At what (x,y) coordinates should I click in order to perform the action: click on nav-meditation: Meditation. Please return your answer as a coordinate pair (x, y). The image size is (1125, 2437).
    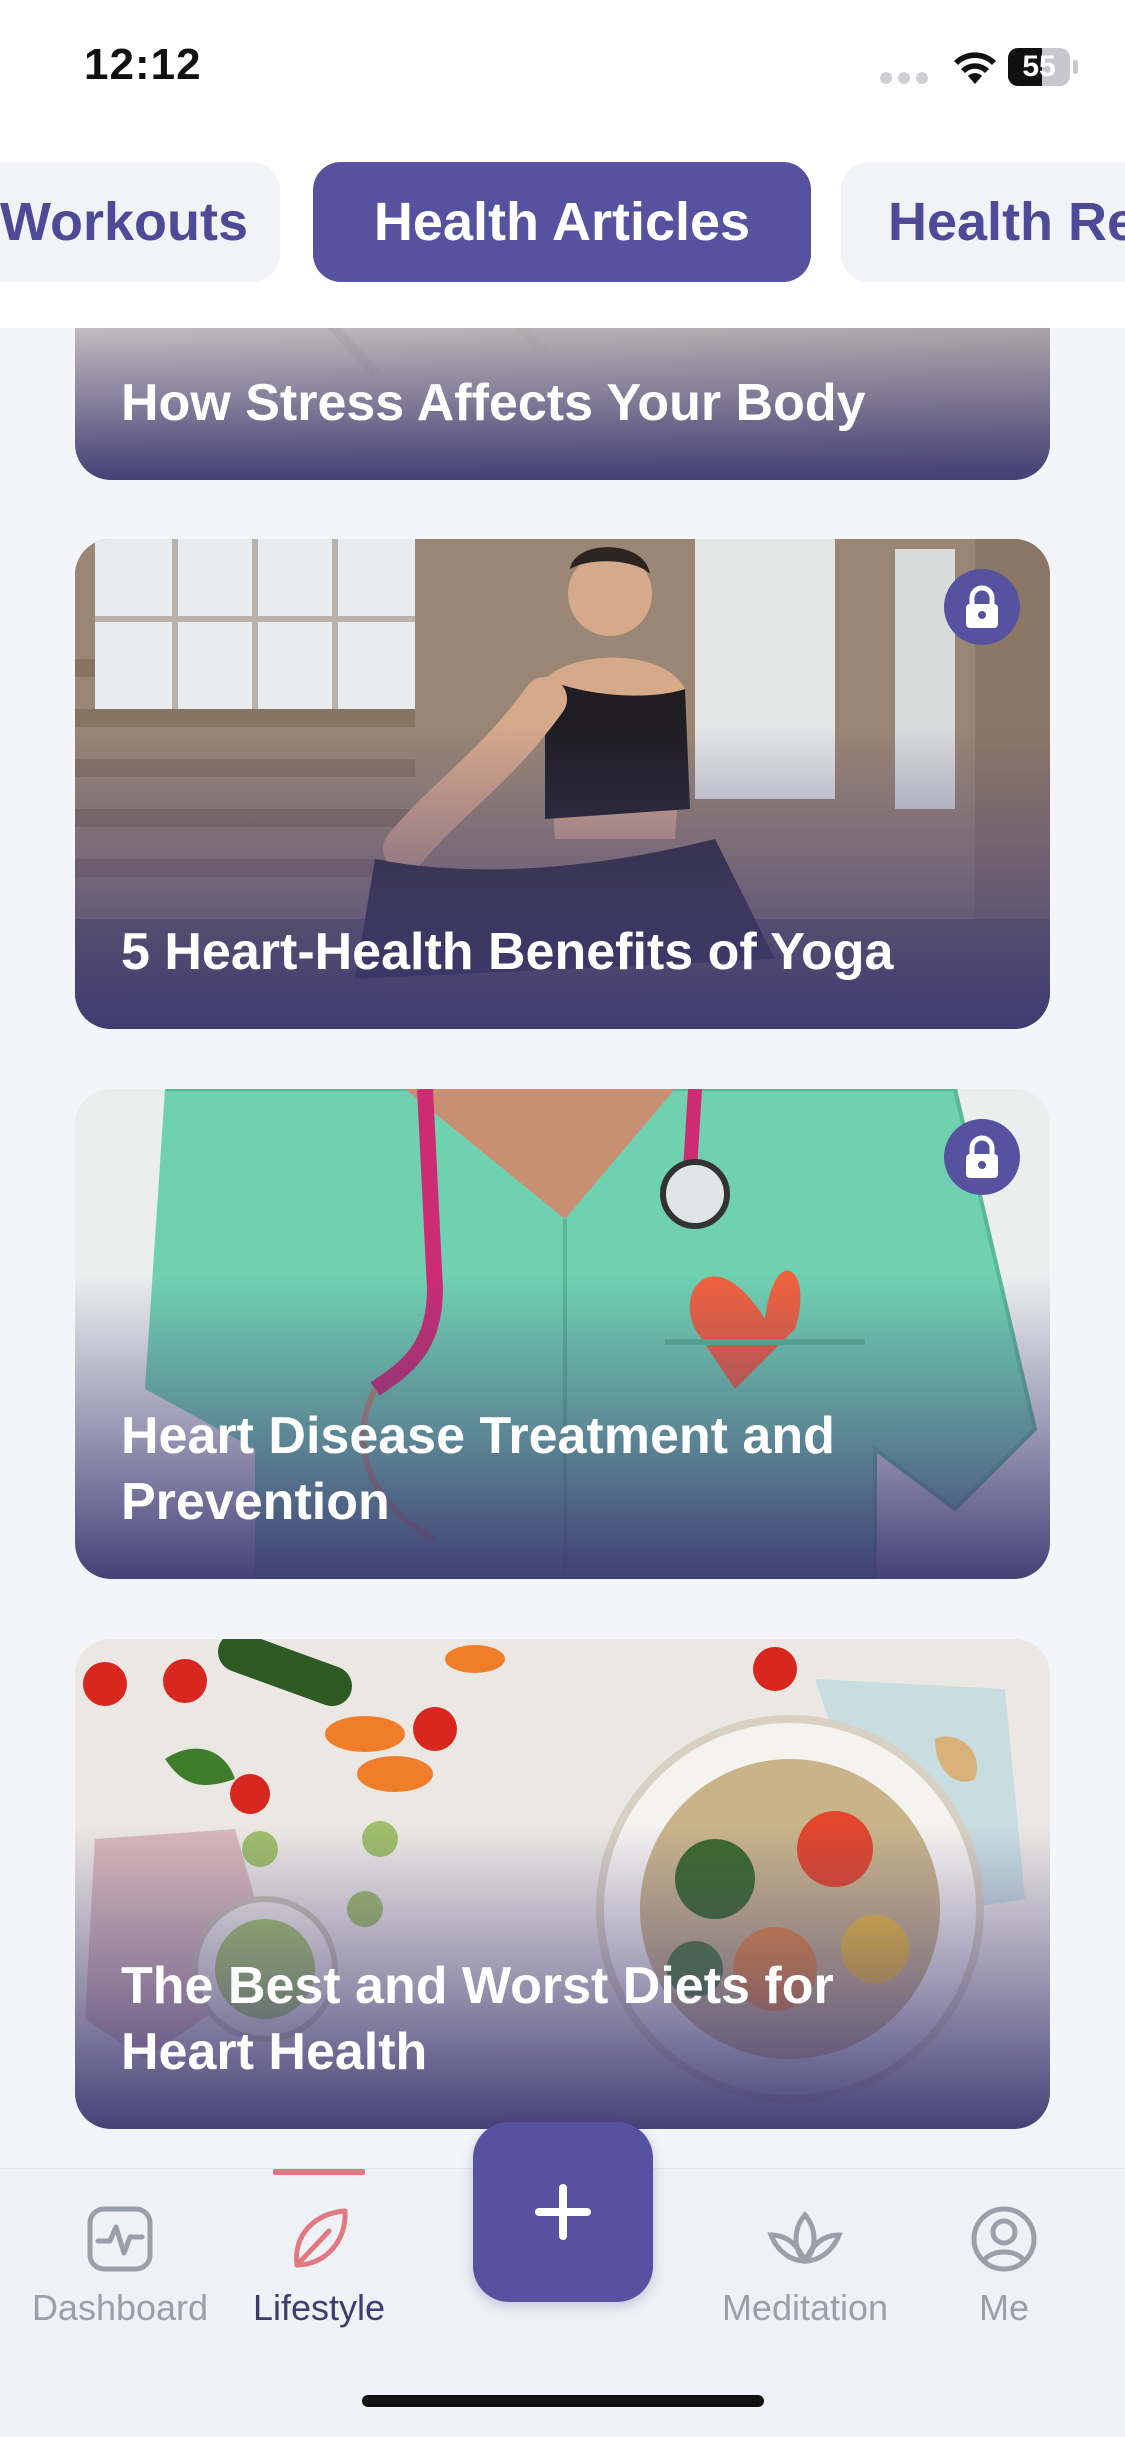
    Looking at the image, I should click on (805, 2267).